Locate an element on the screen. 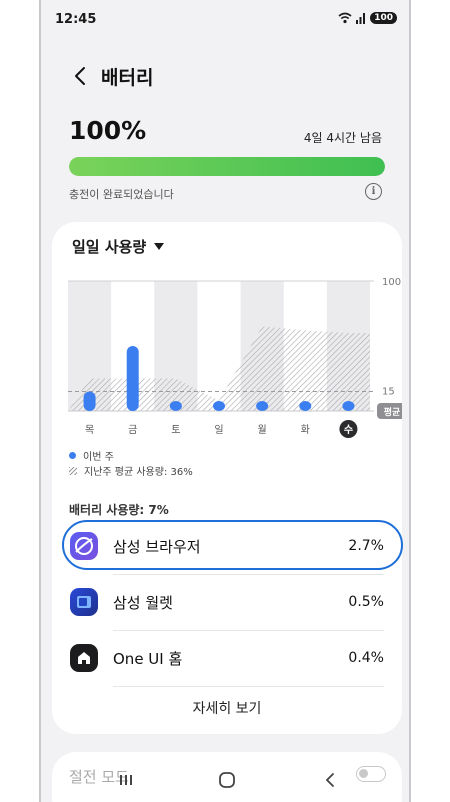 This screenshot has height=802, width=450. recents-icon is located at coordinates (126, 780).